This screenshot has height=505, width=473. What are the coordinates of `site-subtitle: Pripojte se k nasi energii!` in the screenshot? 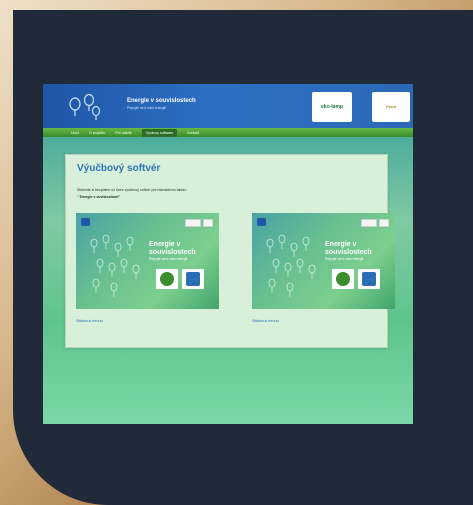 It's located at (147, 108).